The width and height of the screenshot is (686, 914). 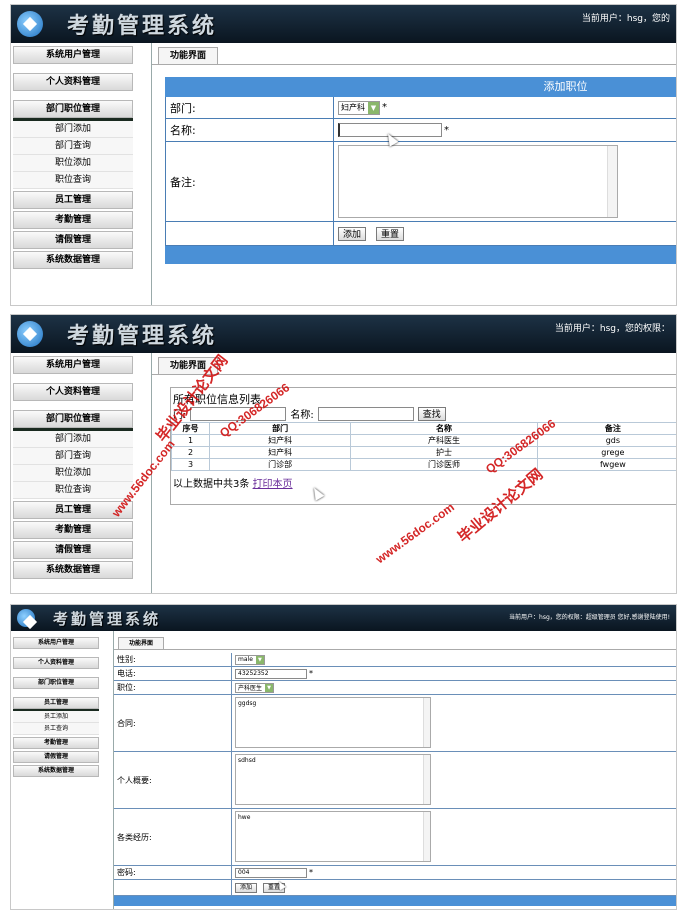 What do you see at coordinates (271, 673) in the screenshot?
I see `phone-input: 43252352` at bounding box center [271, 673].